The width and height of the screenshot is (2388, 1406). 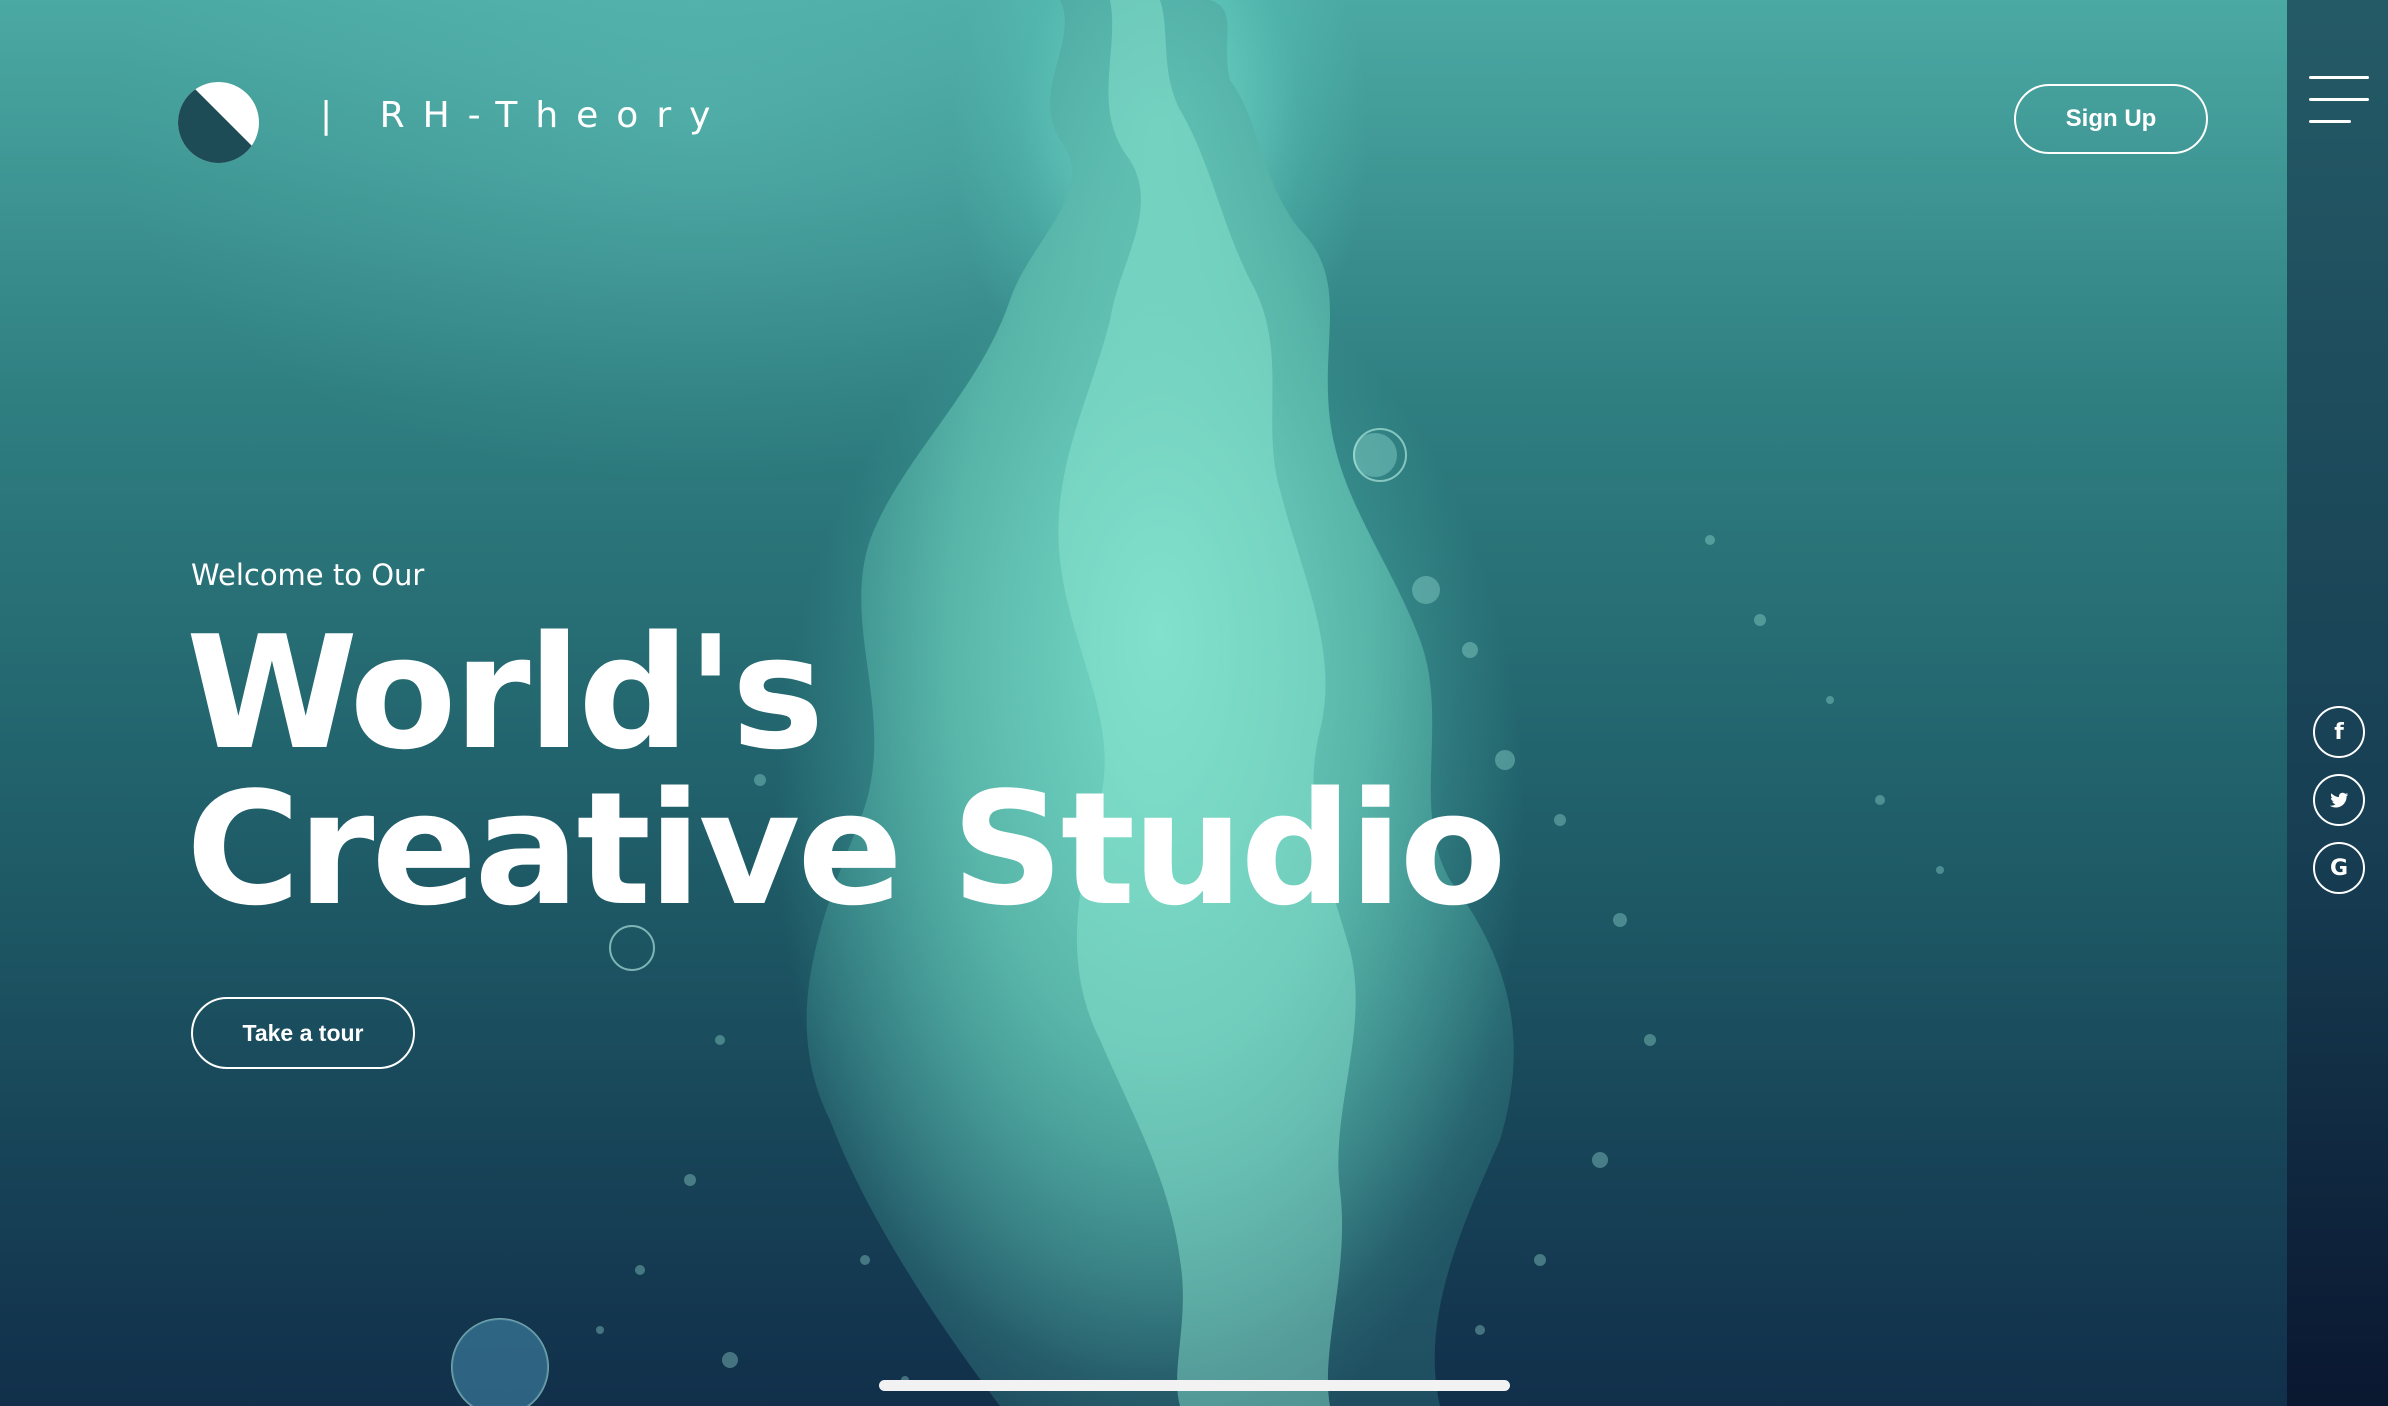 What do you see at coordinates (524, 115) in the screenshot?
I see `brand-name: | RH-Theory` at bounding box center [524, 115].